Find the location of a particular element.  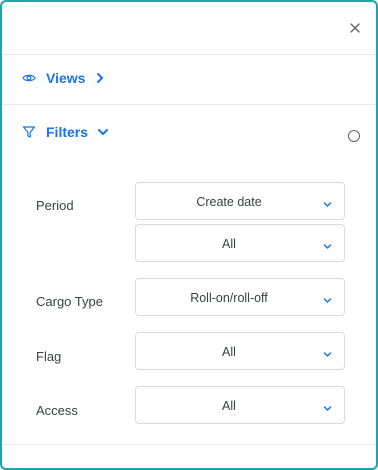

funnel-icon is located at coordinates (29, 132).